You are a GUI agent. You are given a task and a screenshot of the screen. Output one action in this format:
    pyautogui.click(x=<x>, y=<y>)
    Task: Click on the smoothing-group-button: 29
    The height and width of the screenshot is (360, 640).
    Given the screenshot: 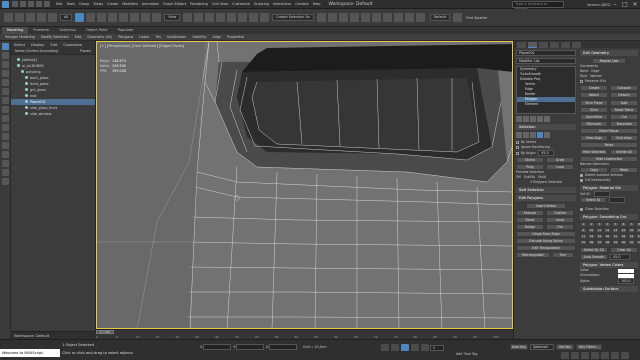 What is the action you would take?
    pyautogui.click(x=615, y=242)
    